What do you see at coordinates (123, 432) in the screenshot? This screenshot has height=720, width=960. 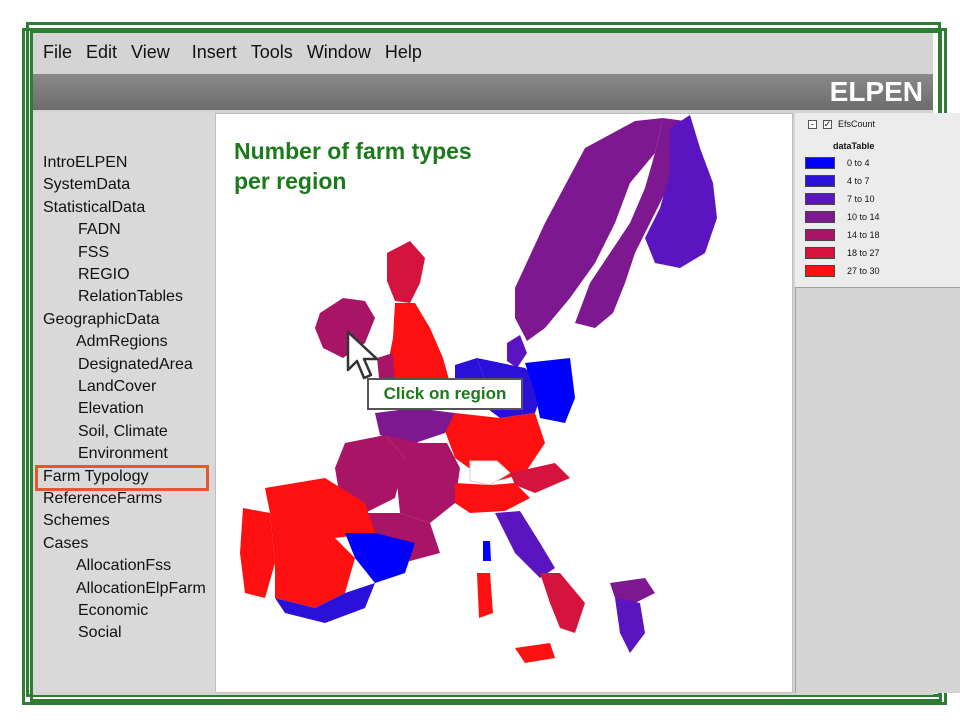 I see `sidebar-item-soil-climate: Soil, Climate` at bounding box center [123, 432].